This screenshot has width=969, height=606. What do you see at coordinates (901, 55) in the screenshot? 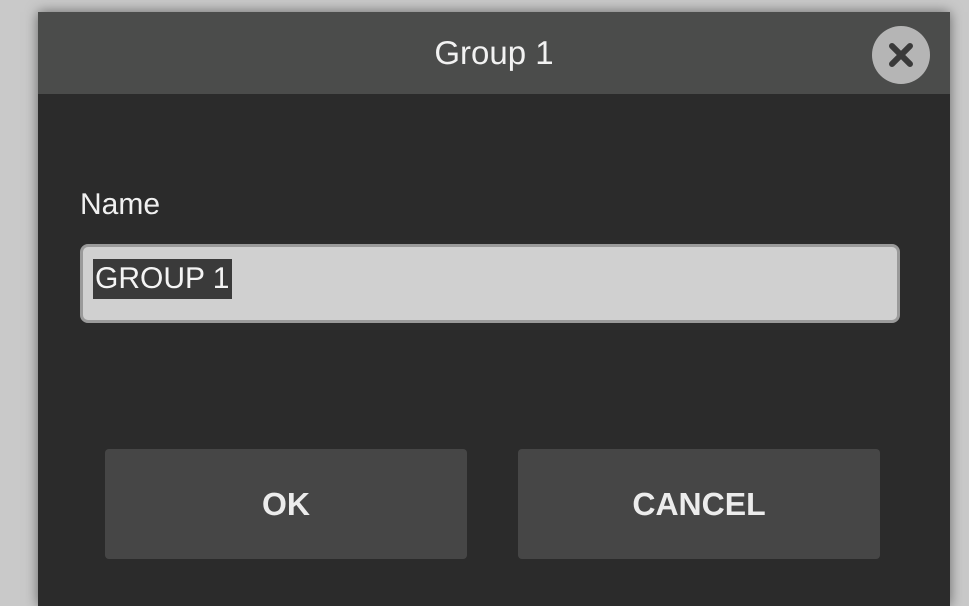
I see `close-icon` at bounding box center [901, 55].